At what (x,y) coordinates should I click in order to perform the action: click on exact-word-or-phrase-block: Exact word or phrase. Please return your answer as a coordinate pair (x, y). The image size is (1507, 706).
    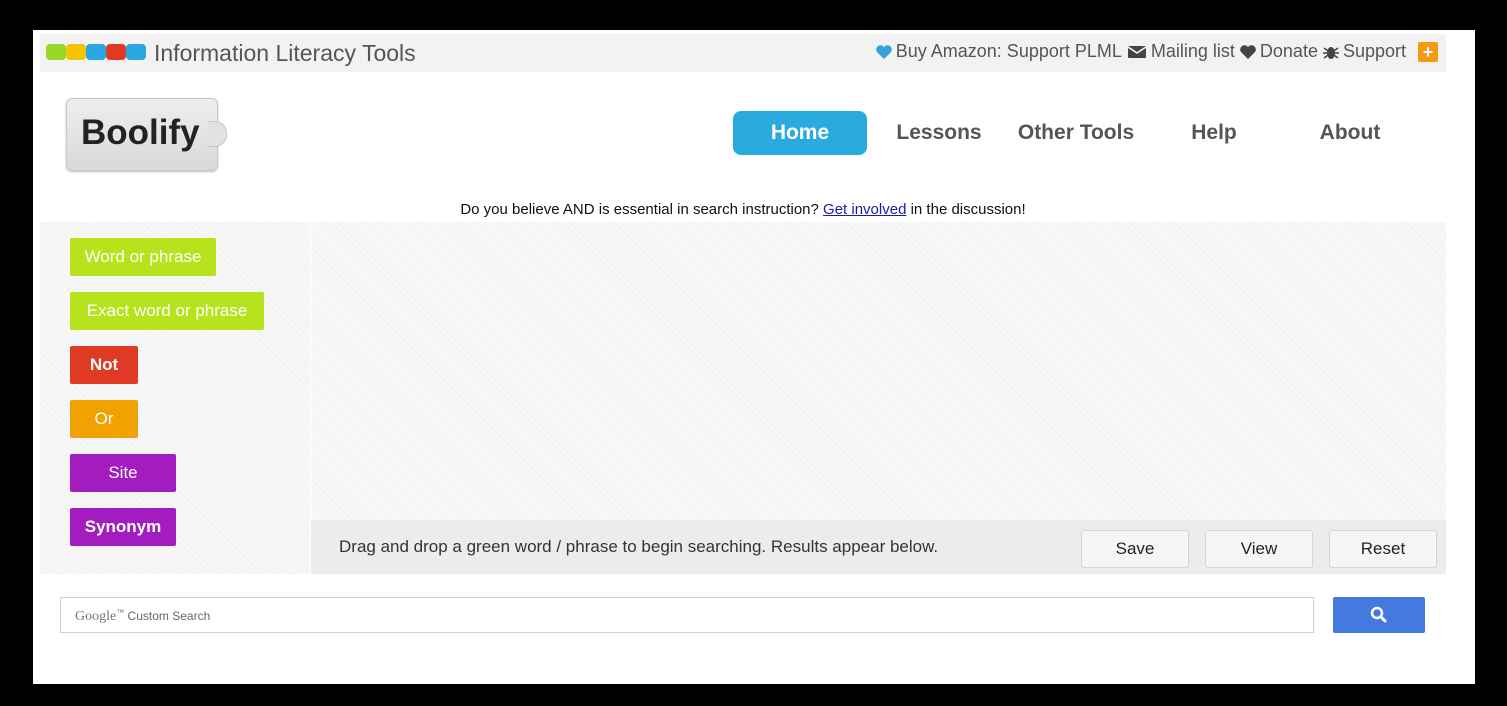
    Looking at the image, I should click on (167, 311).